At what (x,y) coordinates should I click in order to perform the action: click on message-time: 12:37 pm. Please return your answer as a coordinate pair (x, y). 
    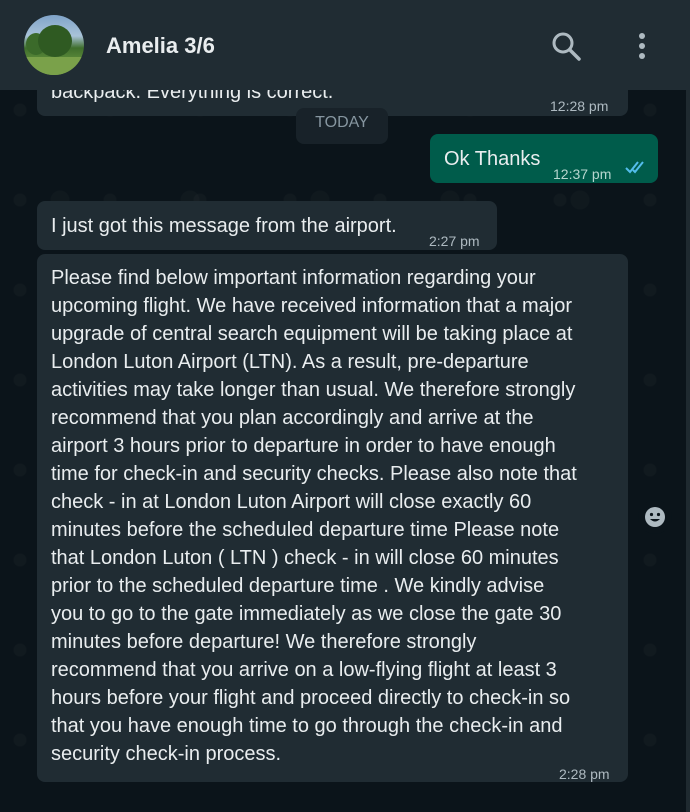
    Looking at the image, I should click on (582, 174).